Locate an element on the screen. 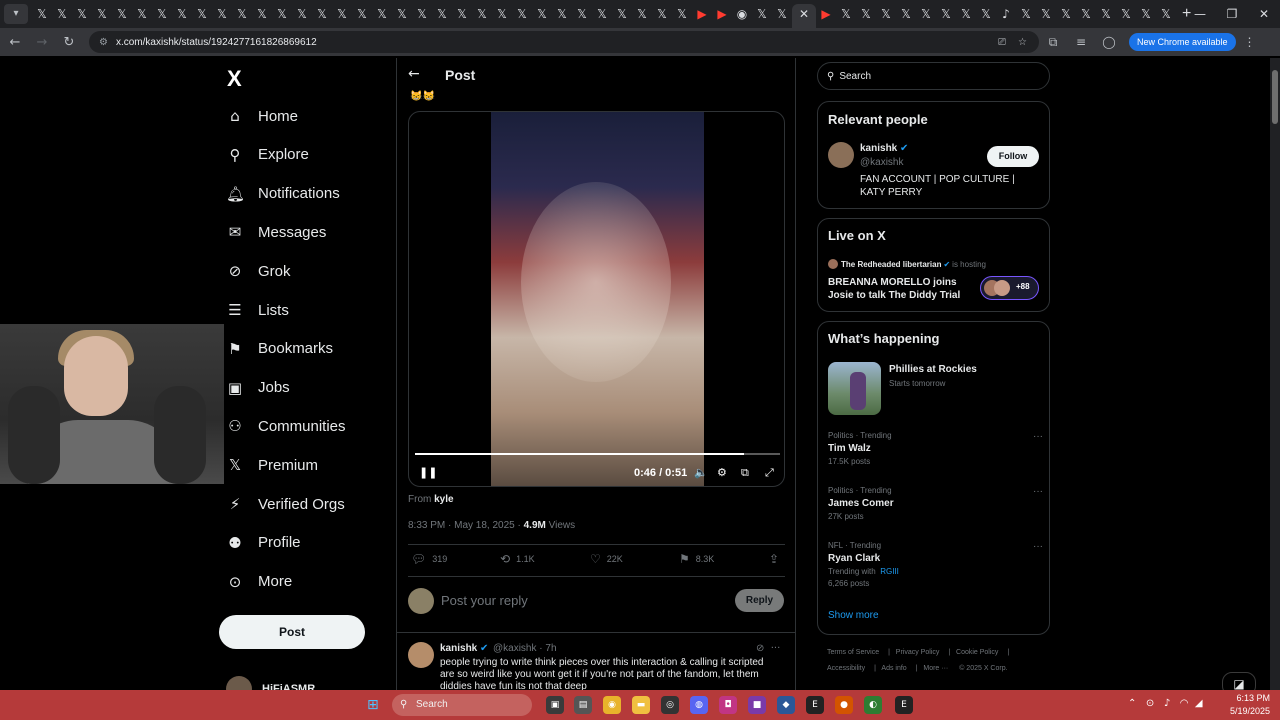  search-input: ⚲ Search is located at coordinates (933, 76).